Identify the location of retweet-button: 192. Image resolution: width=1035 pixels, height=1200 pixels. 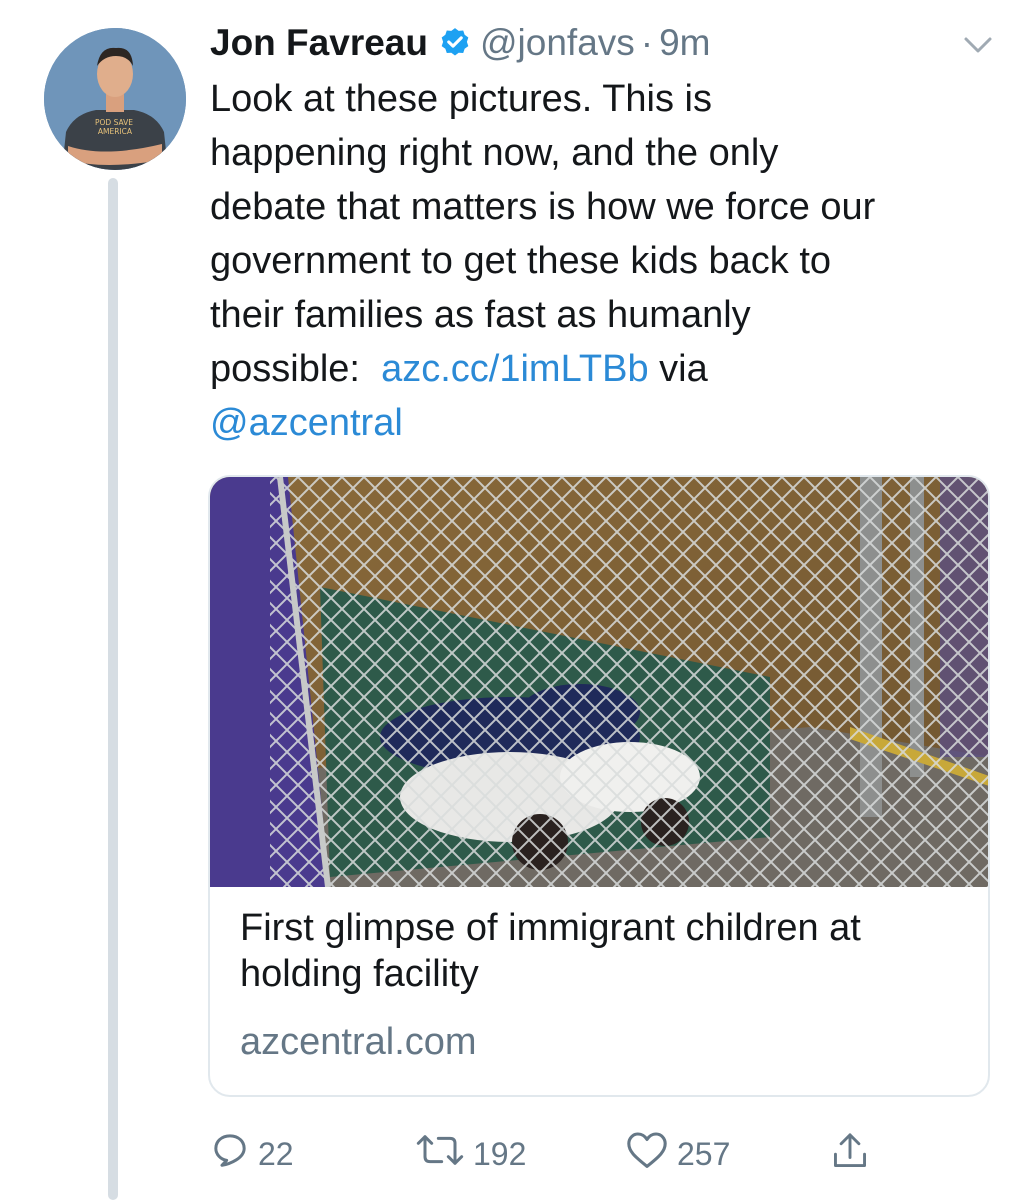
(470, 1154).